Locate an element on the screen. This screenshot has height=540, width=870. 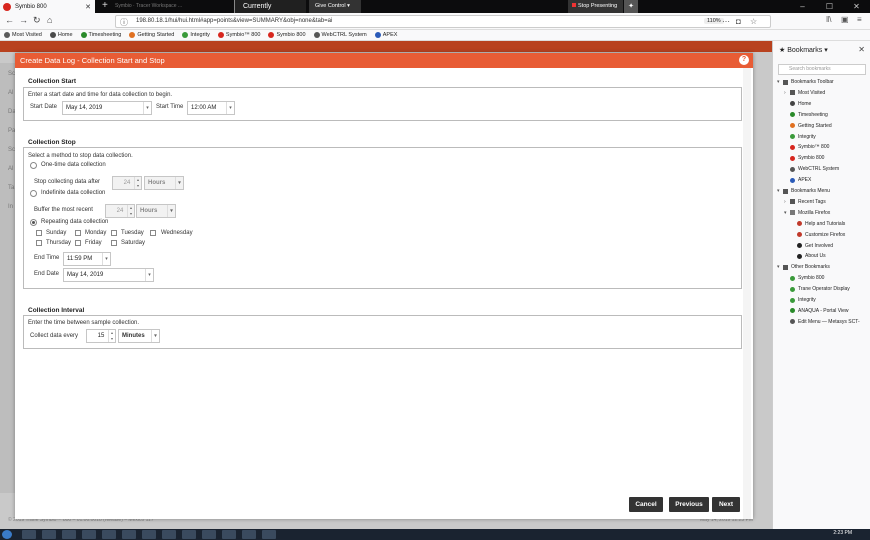
back-icon: ← is located at coordinates (9, 20).